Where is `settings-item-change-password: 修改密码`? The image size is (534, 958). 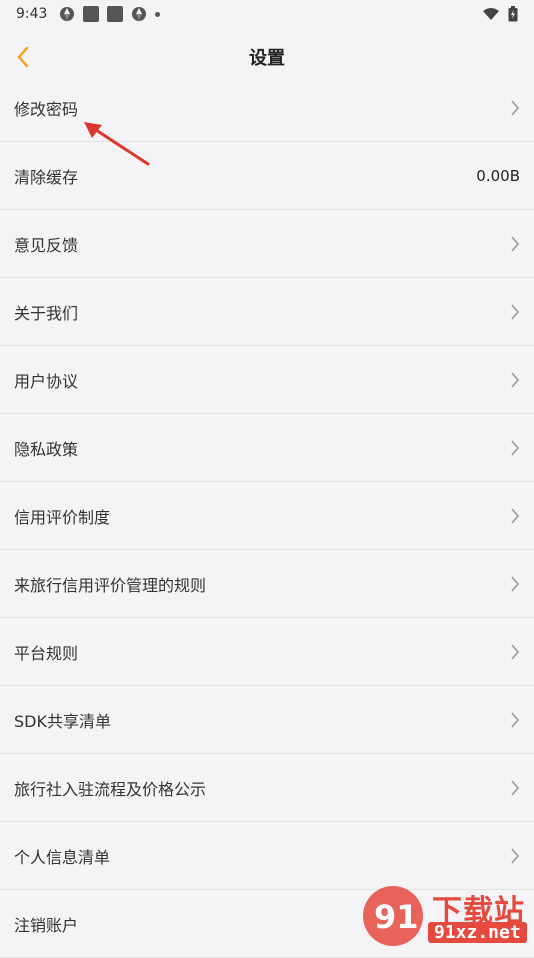
settings-item-change-password: 修改密码 is located at coordinates (267, 108).